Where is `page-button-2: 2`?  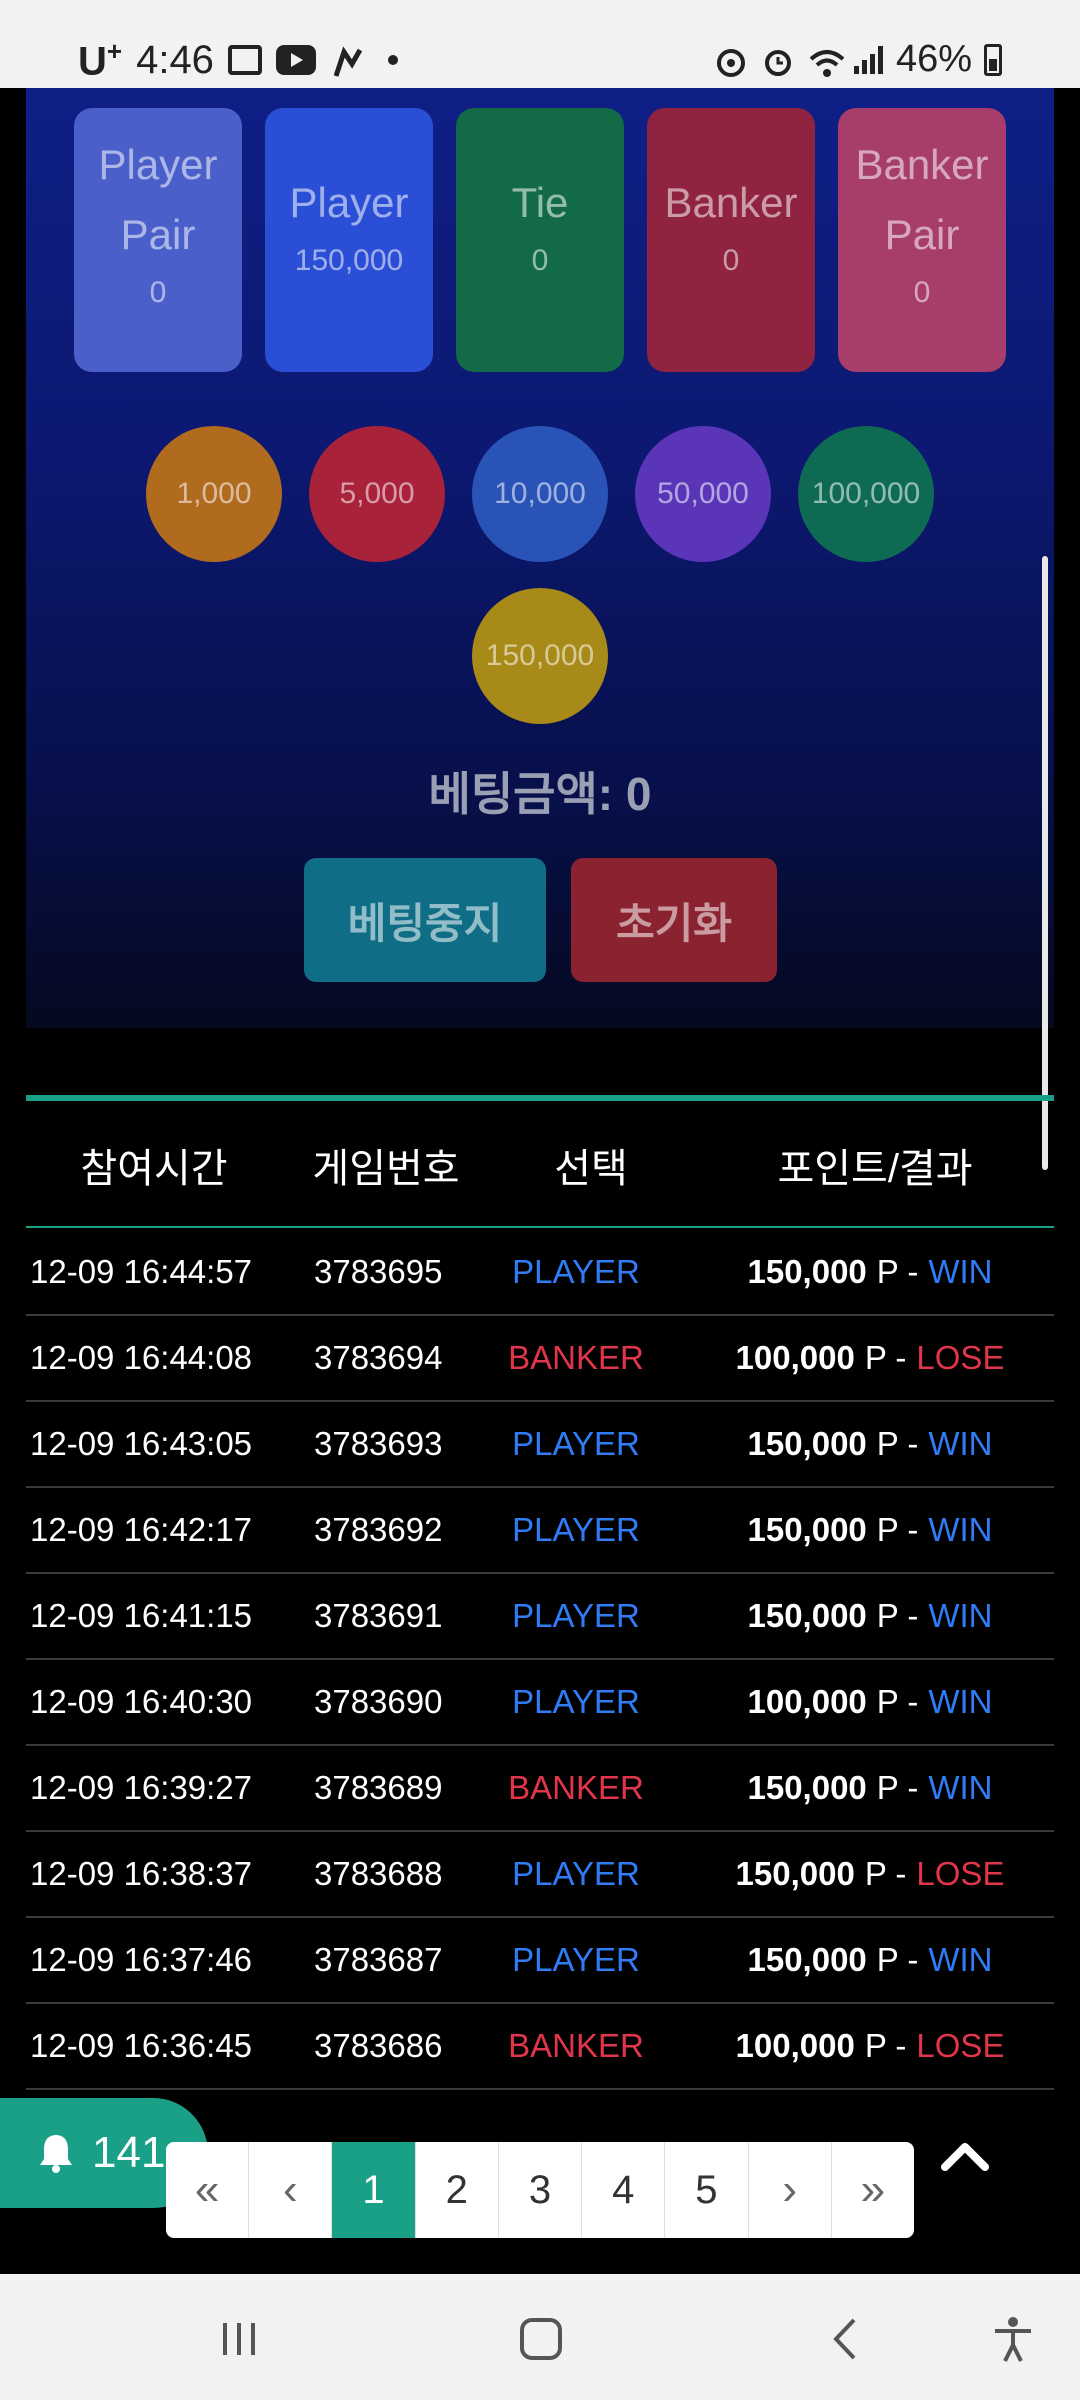 page-button-2: 2 is located at coordinates (457, 2190).